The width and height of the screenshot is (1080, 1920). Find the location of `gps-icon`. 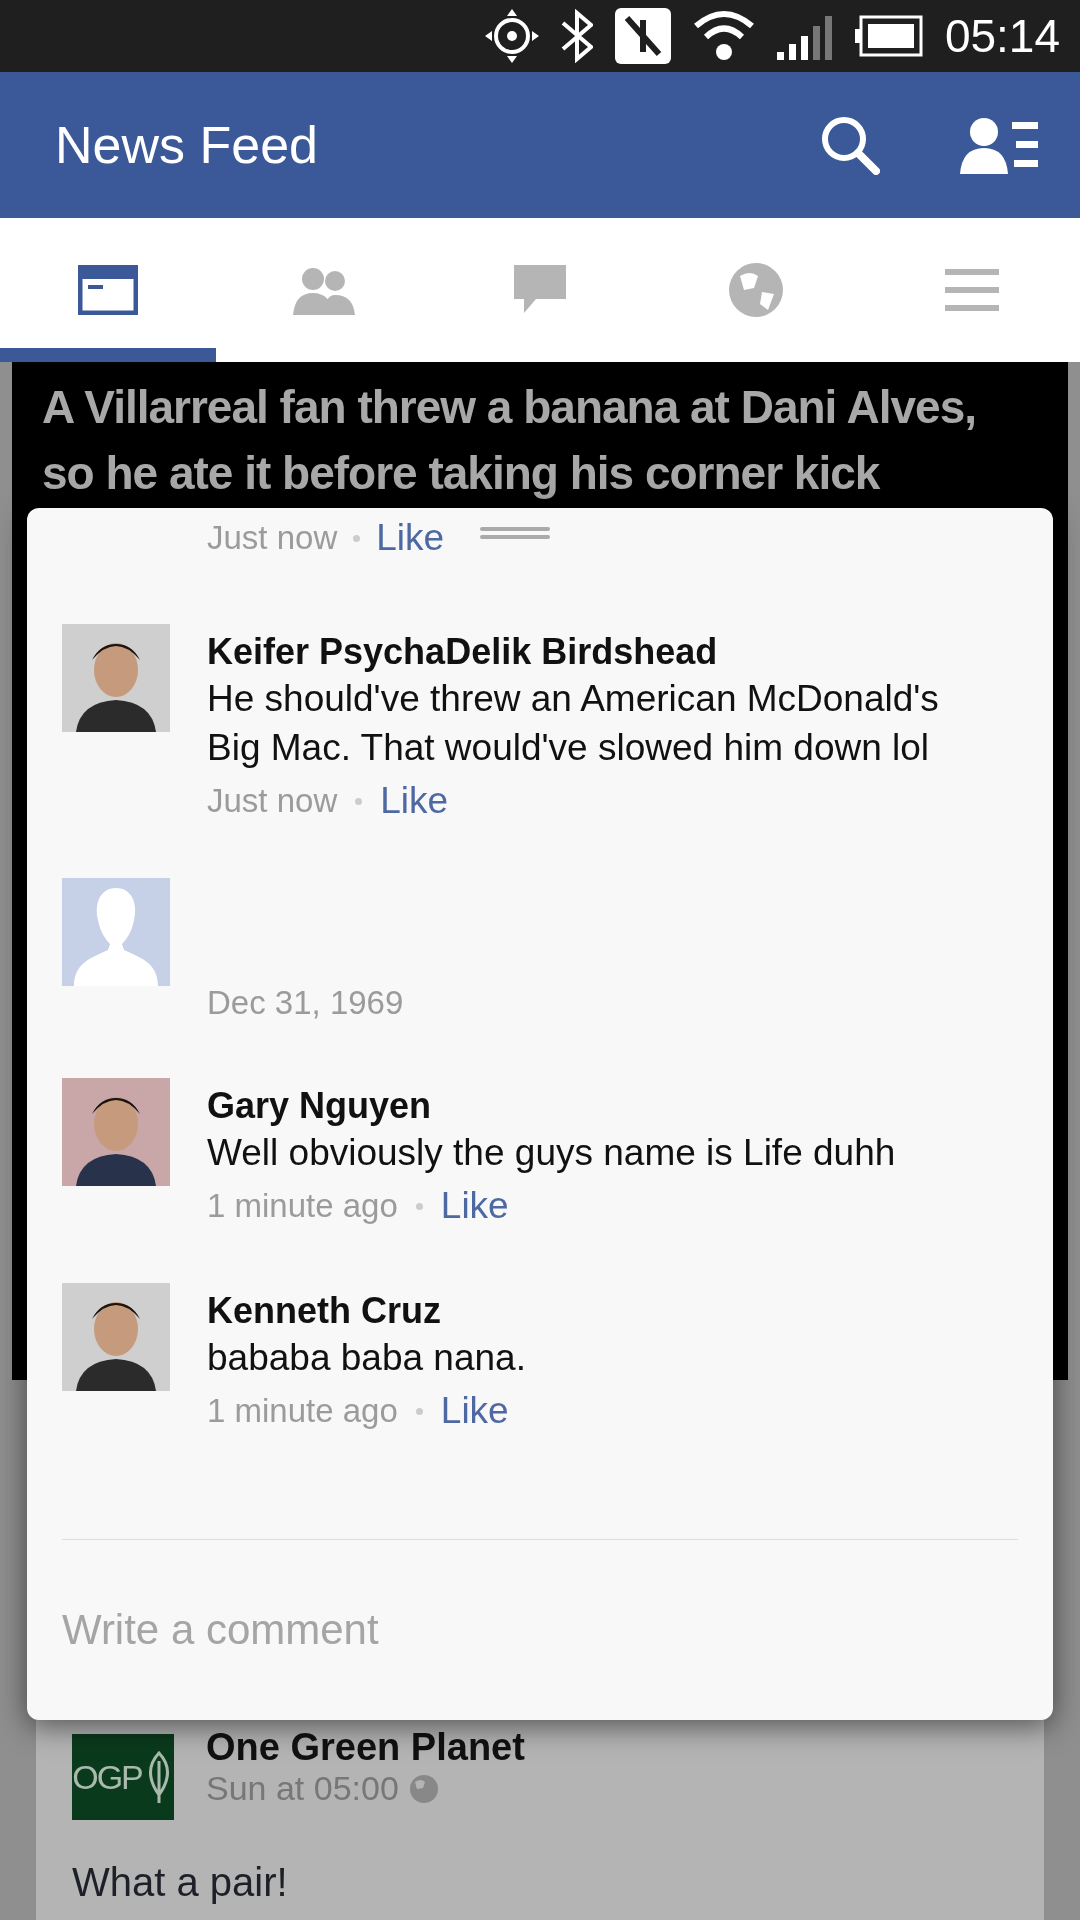

gps-icon is located at coordinates (511, 36).